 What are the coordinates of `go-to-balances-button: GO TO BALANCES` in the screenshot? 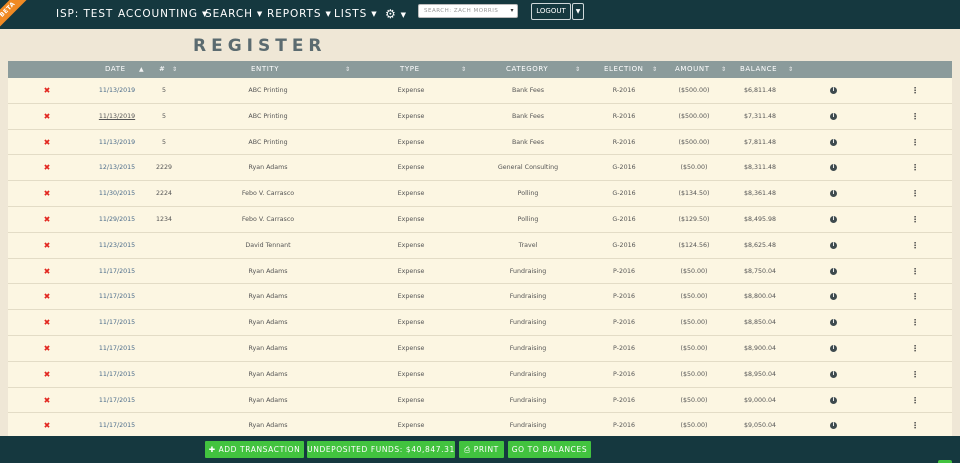 It's located at (549, 449).